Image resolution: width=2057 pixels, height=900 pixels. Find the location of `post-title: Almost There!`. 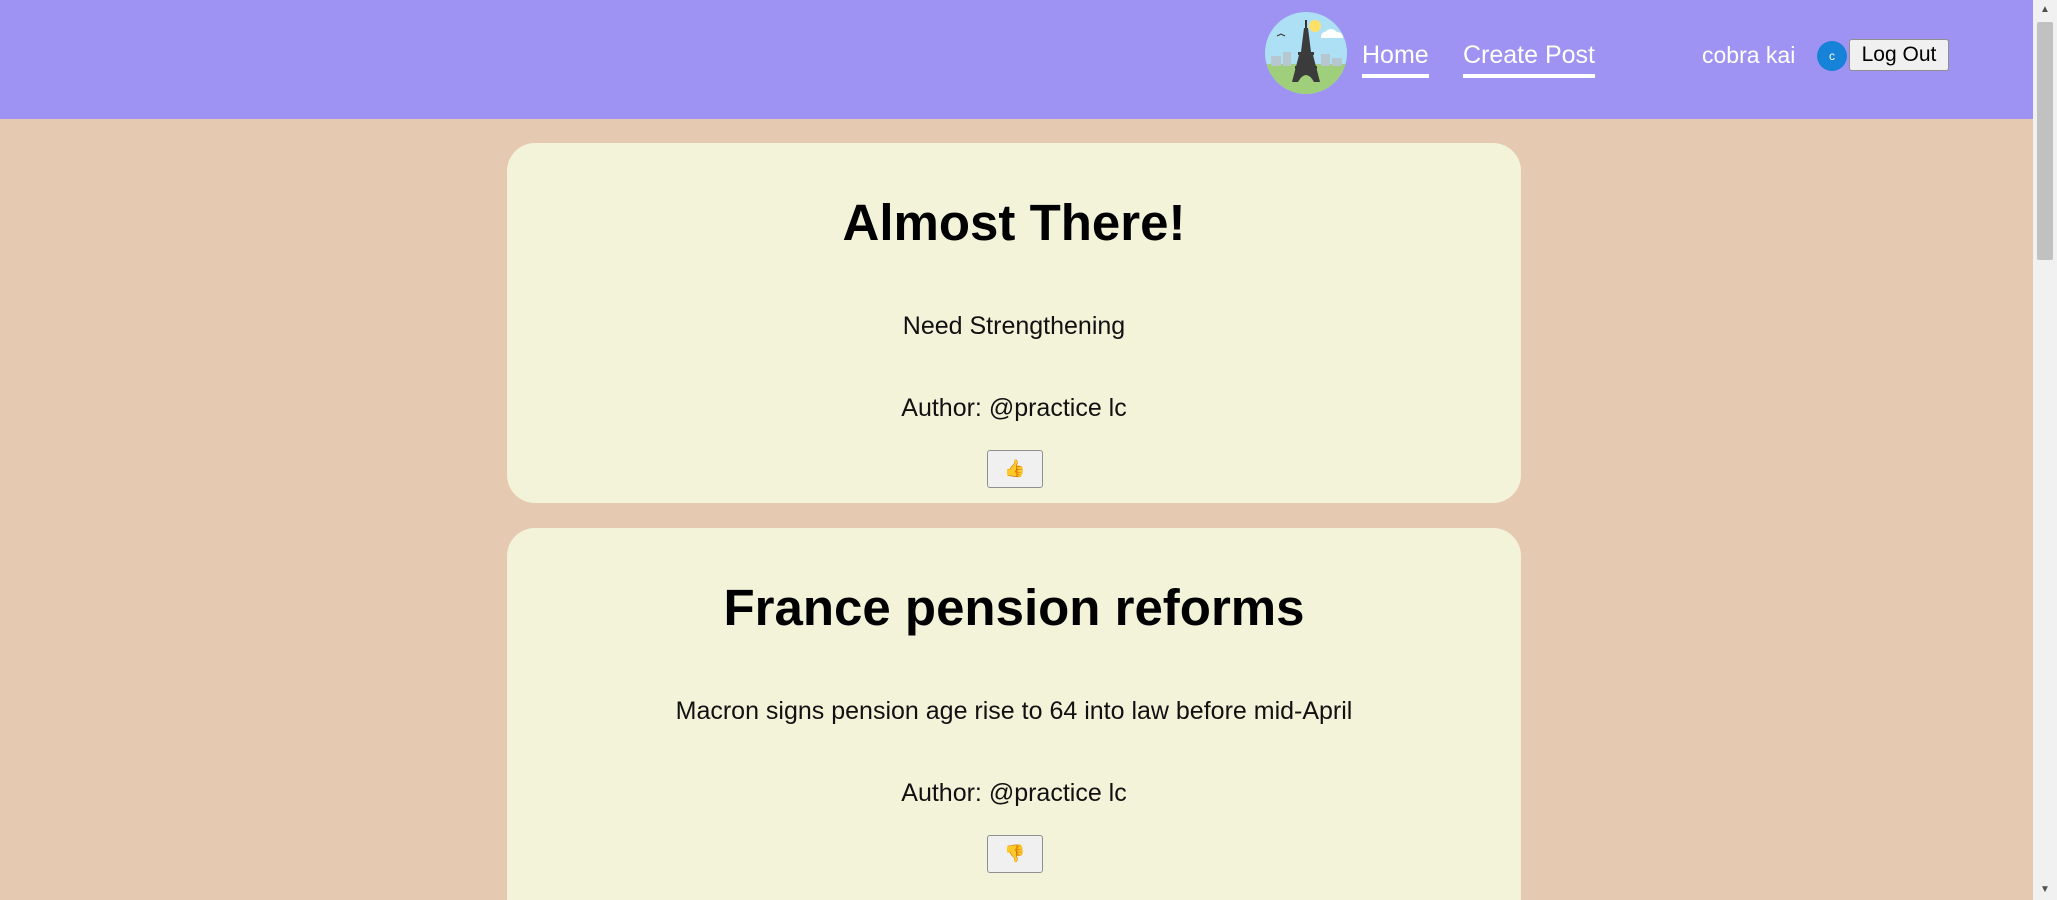

post-title: Almost There! is located at coordinates (1014, 222).